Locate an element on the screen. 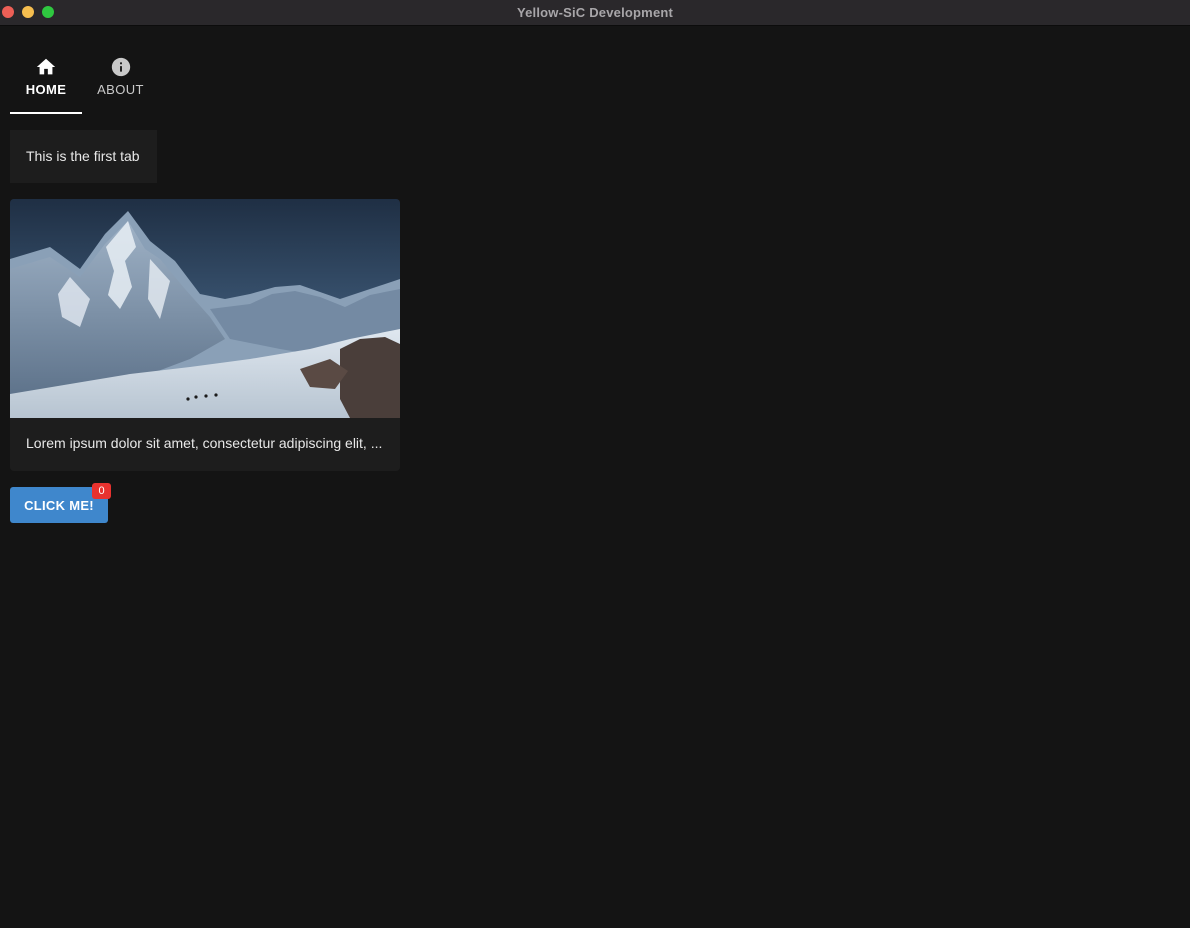  tab-bar: HOME ABOUT is located at coordinates (84, 81).